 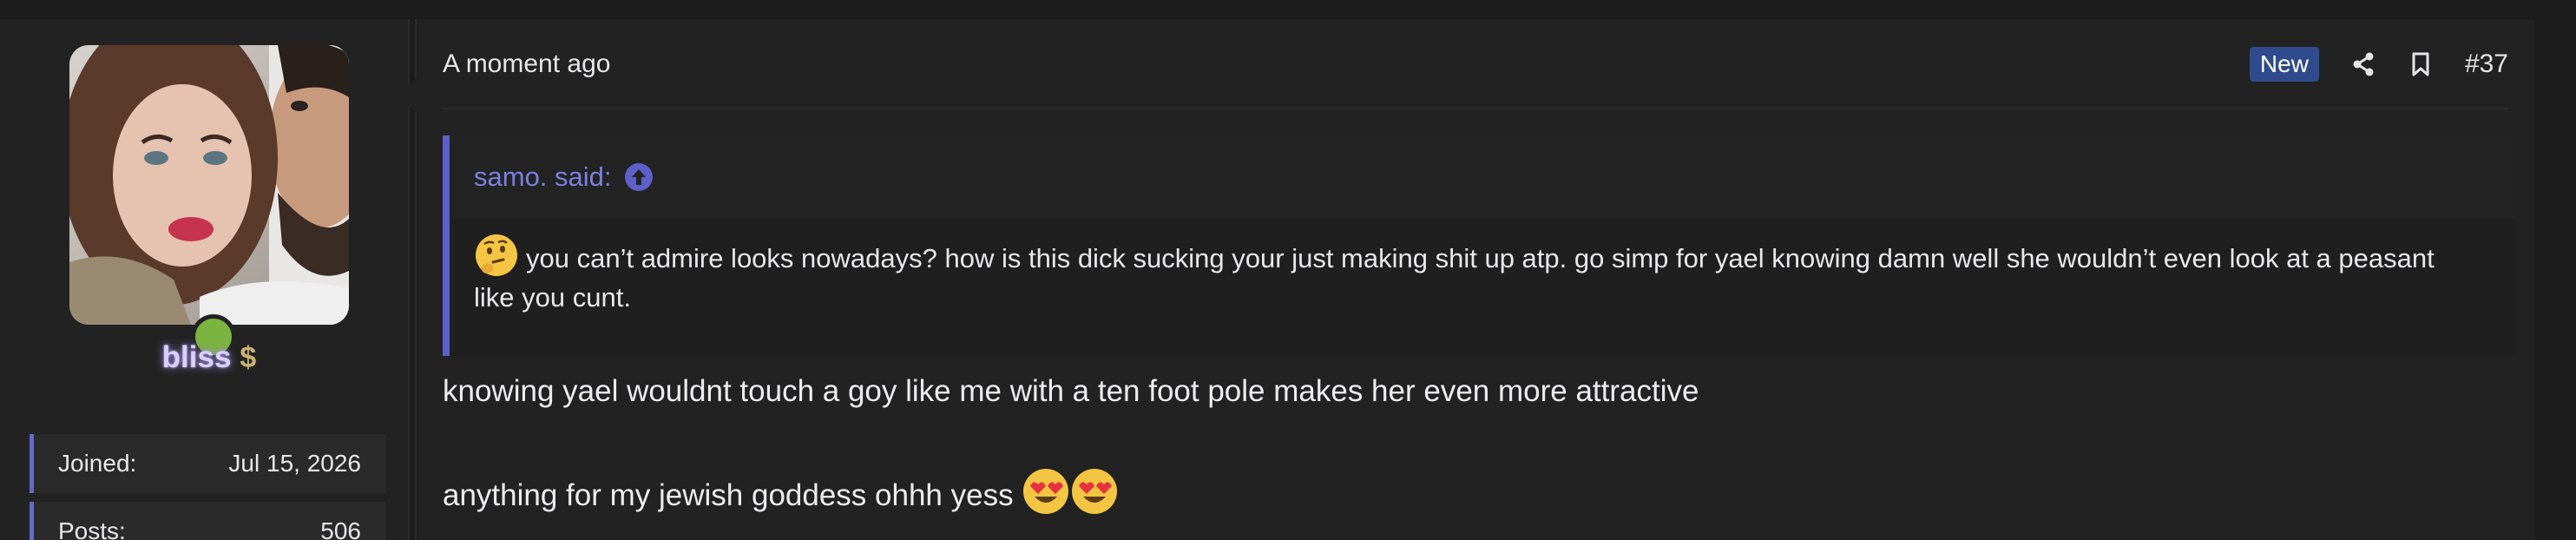 What do you see at coordinates (639, 177) in the screenshot?
I see `arrow-up-circle-icon` at bounding box center [639, 177].